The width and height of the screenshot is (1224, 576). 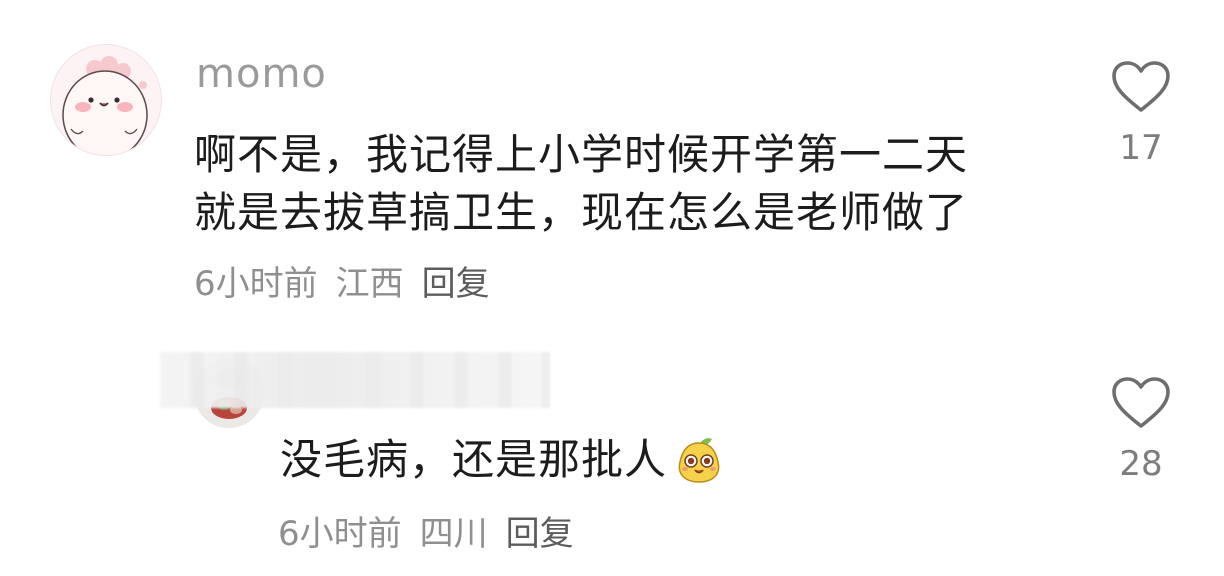 I want to click on reply-text-content: 没毛病，还是那批人, so click(x=474, y=459).